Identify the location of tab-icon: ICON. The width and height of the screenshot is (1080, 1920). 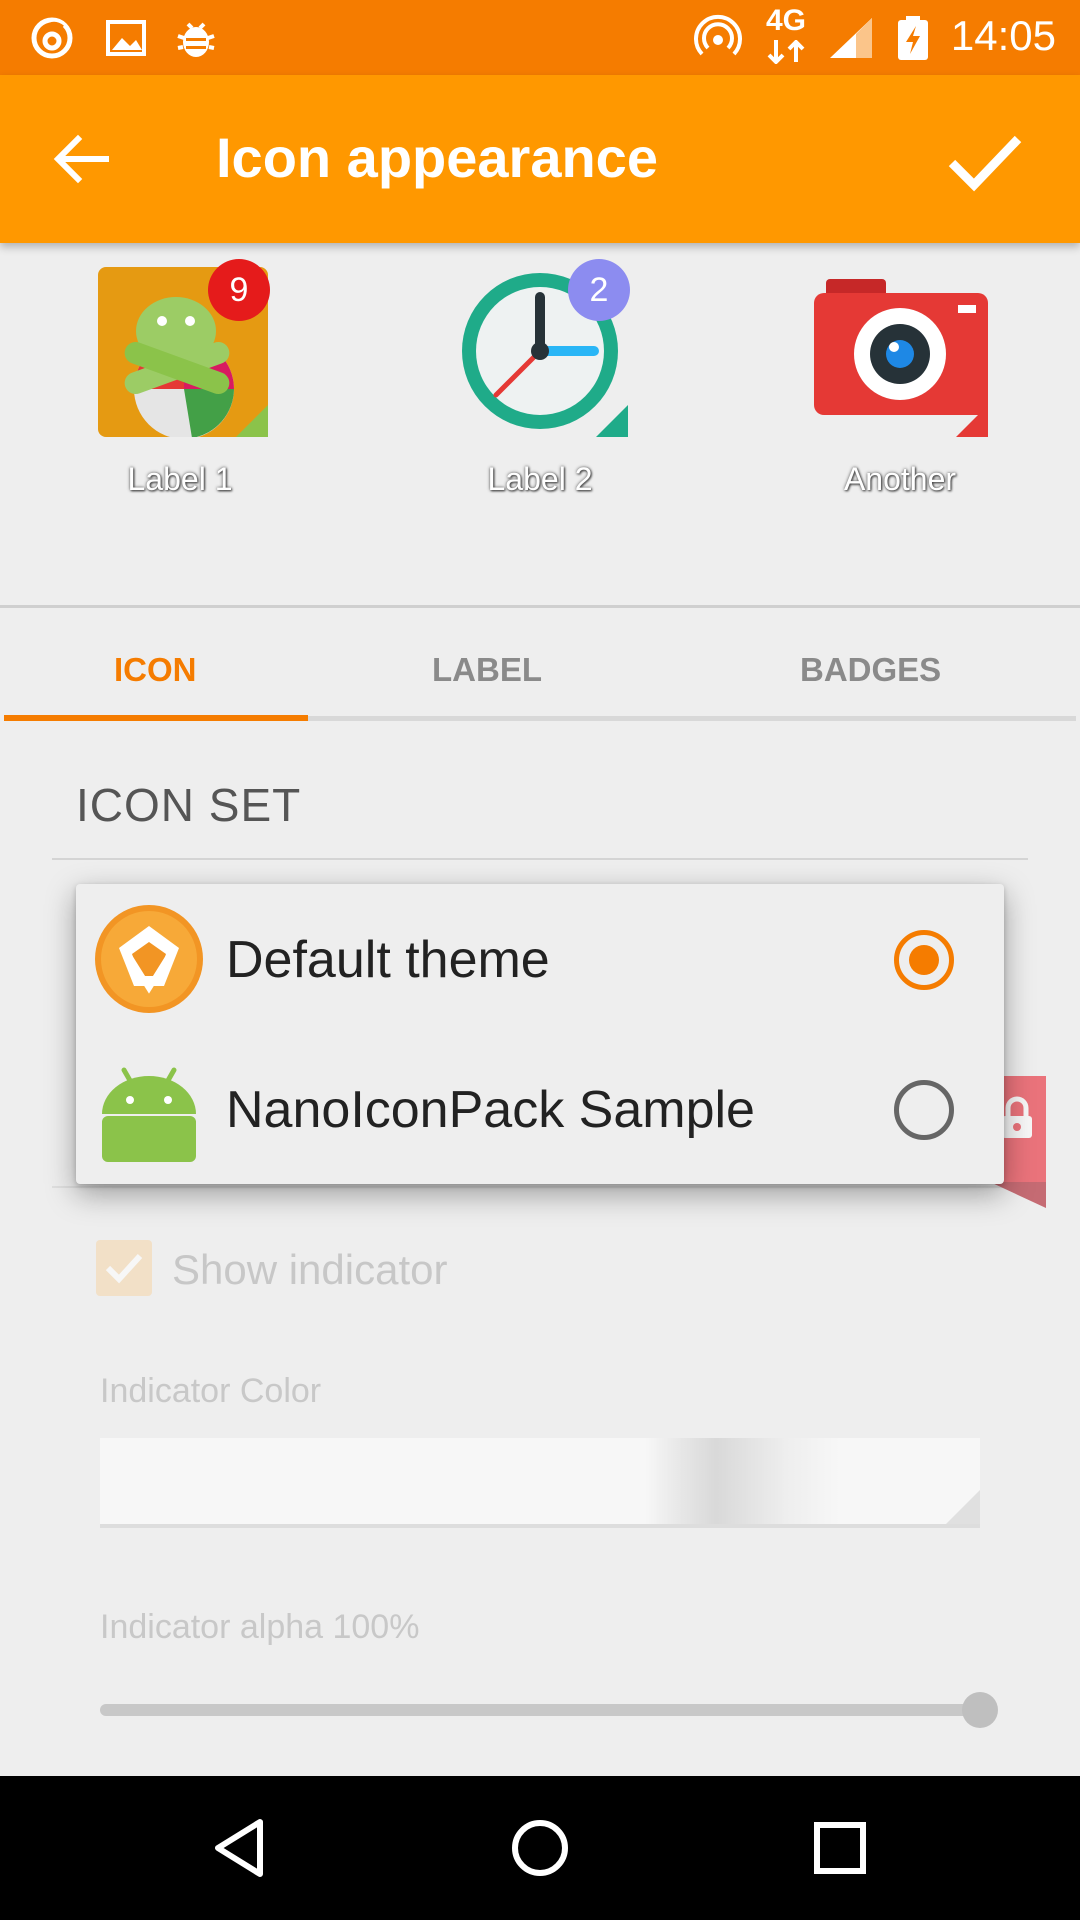
(155, 670).